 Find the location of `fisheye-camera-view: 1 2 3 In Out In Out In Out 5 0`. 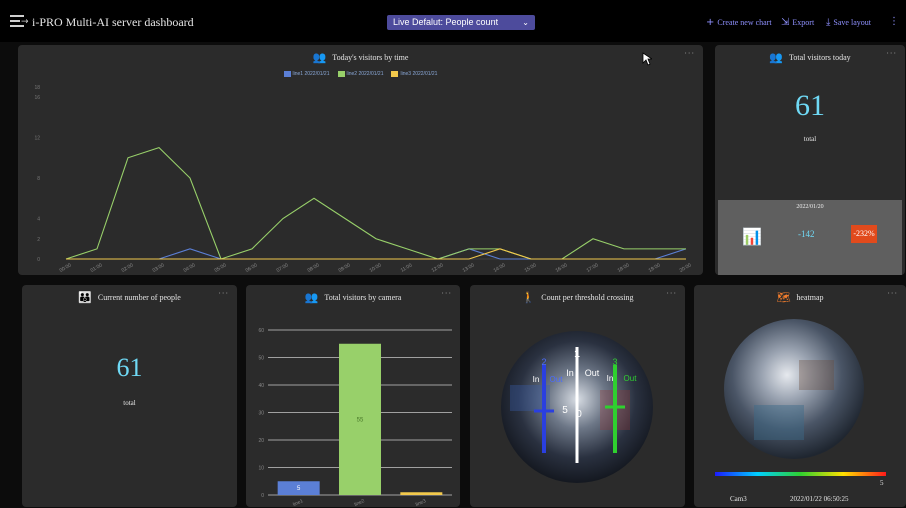

fisheye-camera-view: 1 2 3 In Out In Out In Out 5 0 is located at coordinates (577, 407).